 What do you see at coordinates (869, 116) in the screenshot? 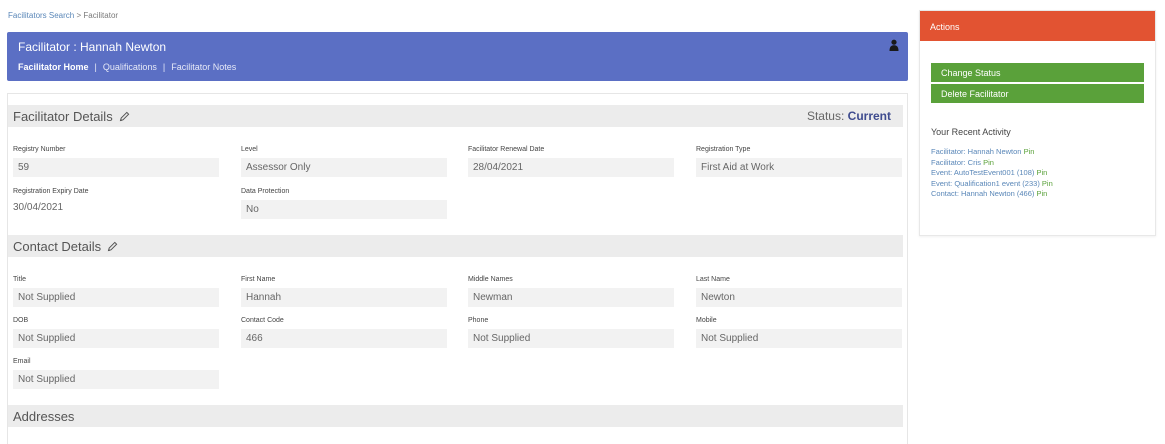
I see `status-value: Current` at bounding box center [869, 116].